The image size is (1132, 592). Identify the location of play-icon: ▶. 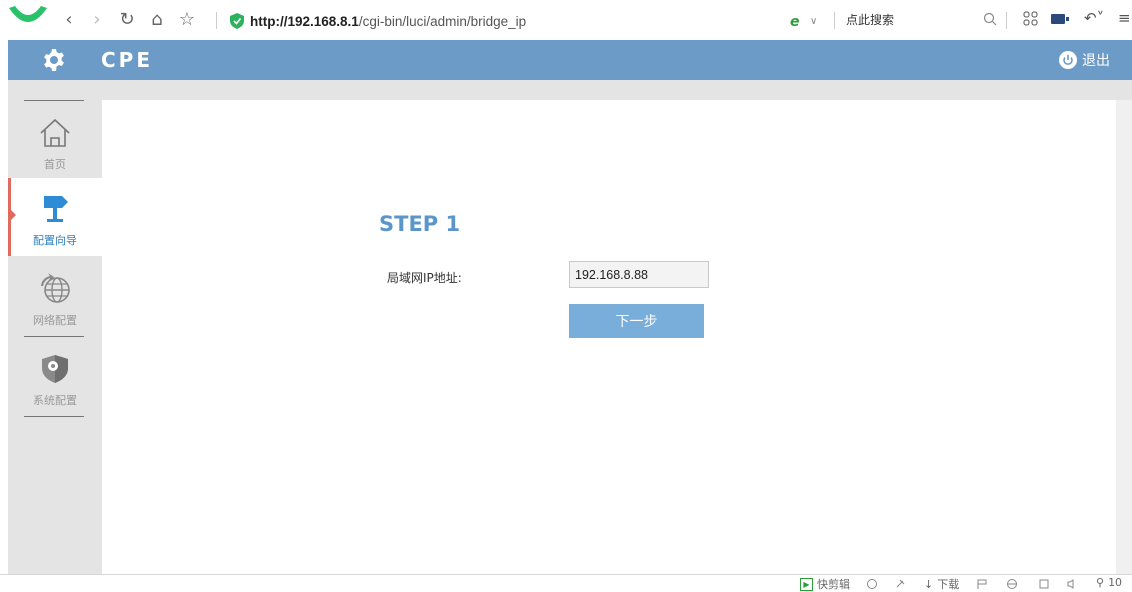
(806, 584).